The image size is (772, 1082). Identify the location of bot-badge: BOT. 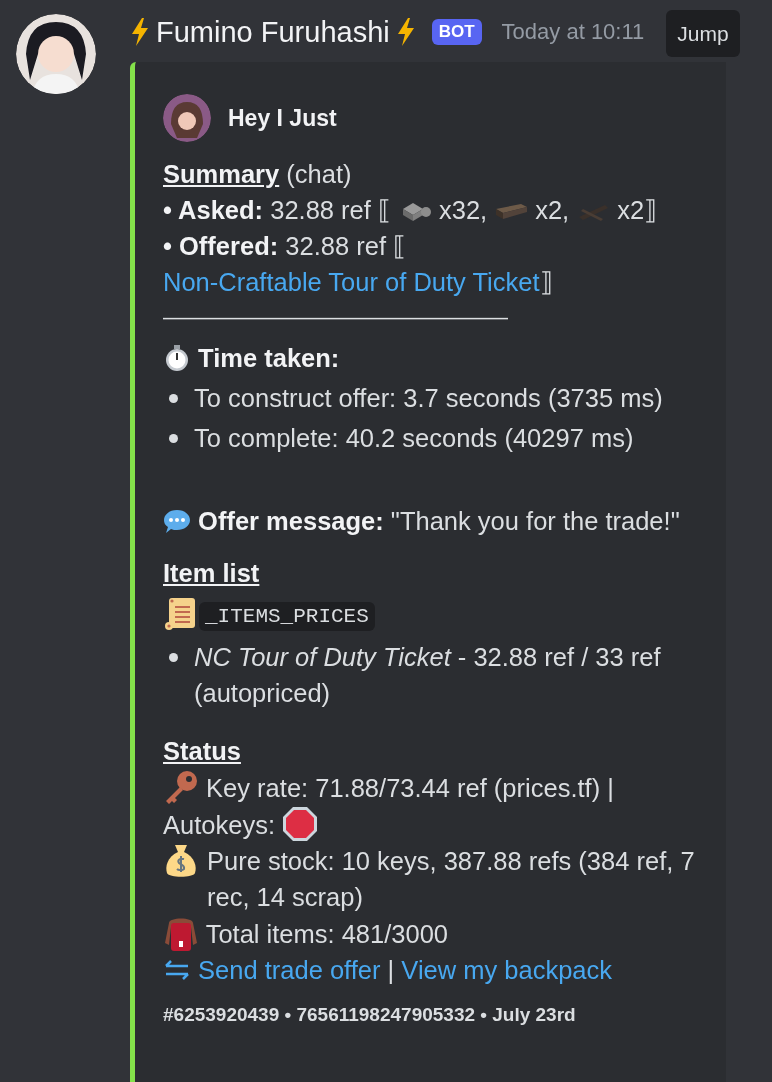
(456, 32).